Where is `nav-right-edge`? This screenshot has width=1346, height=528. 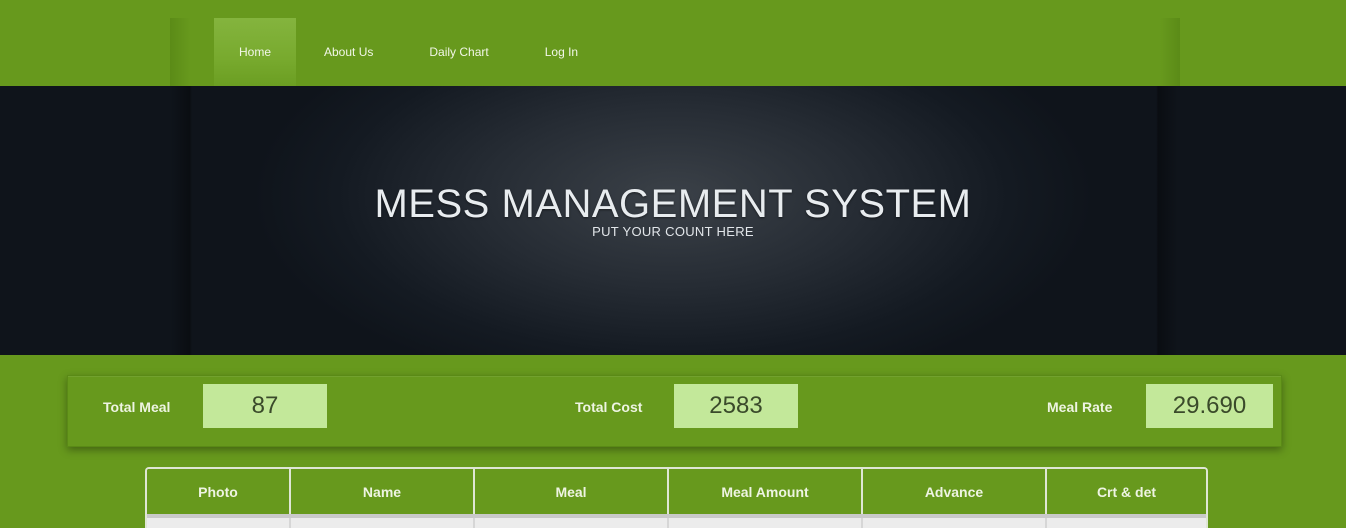 nav-right-edge is located at coordinates (1170, 52).